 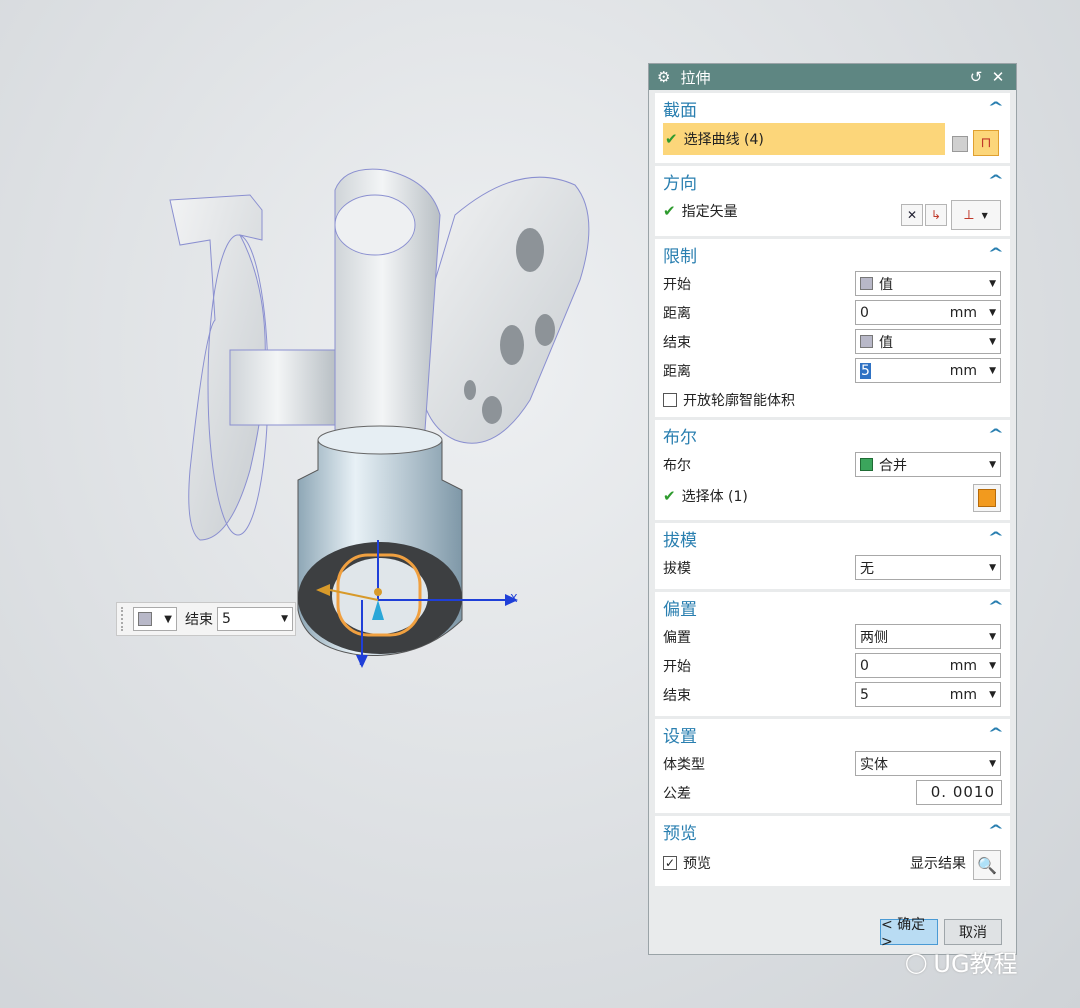 I want to click on preview-label: 预览, so click(x=697, y=864).